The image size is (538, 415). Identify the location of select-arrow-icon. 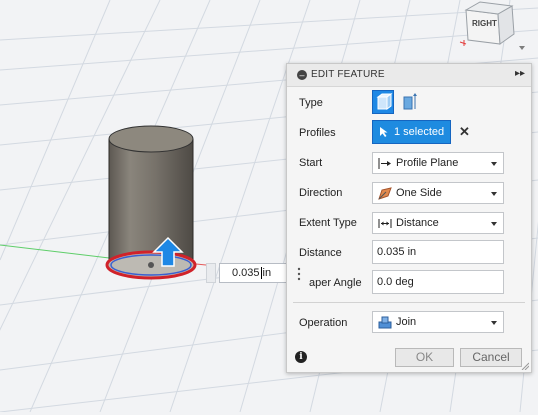
(384, 133).